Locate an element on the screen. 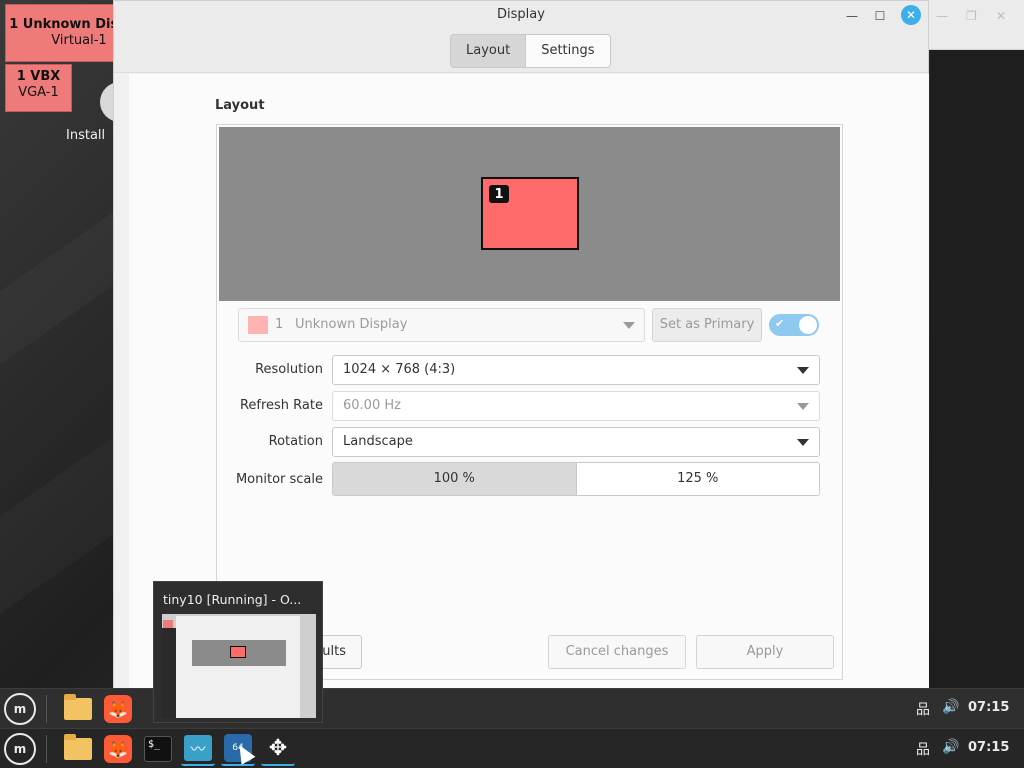 This screenshot has width=1024, height=768. close-button: ✕ is located at coordinates (911, 15).